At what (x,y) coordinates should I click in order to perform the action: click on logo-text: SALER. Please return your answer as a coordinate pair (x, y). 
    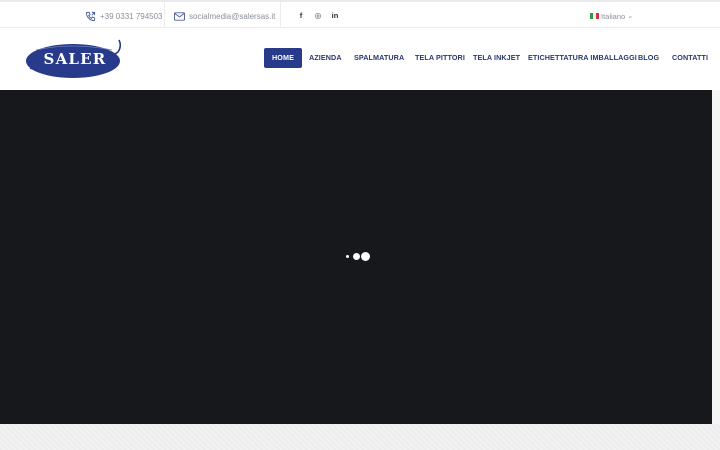
    Looking at the image, I should click on (75, 59).